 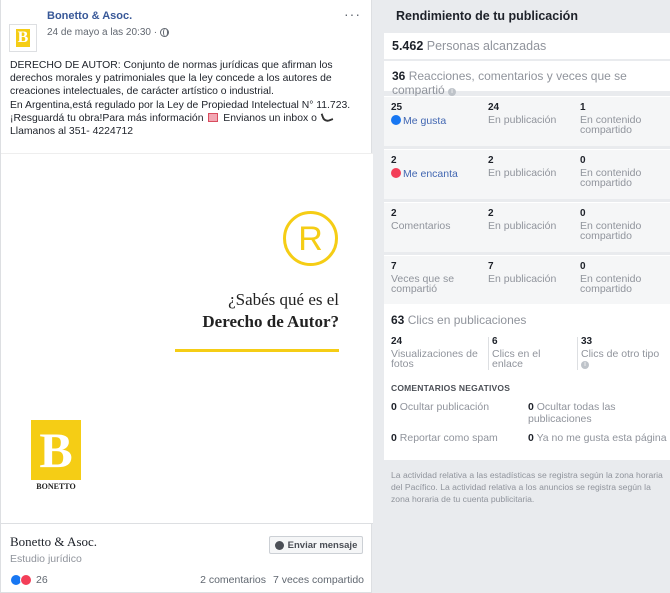 I want to click on hide-post-stat: 0 Ocultar publicación, so click(x=456, y=407).